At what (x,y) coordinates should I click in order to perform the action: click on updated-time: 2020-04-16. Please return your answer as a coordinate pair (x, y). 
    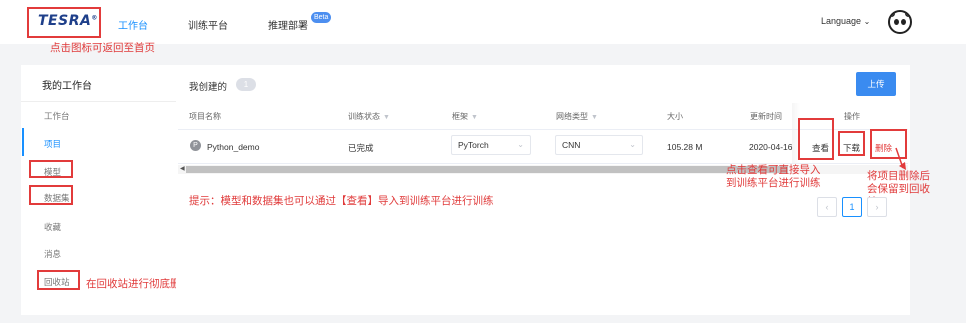
    Looking at the image, I should click on (771, 147).